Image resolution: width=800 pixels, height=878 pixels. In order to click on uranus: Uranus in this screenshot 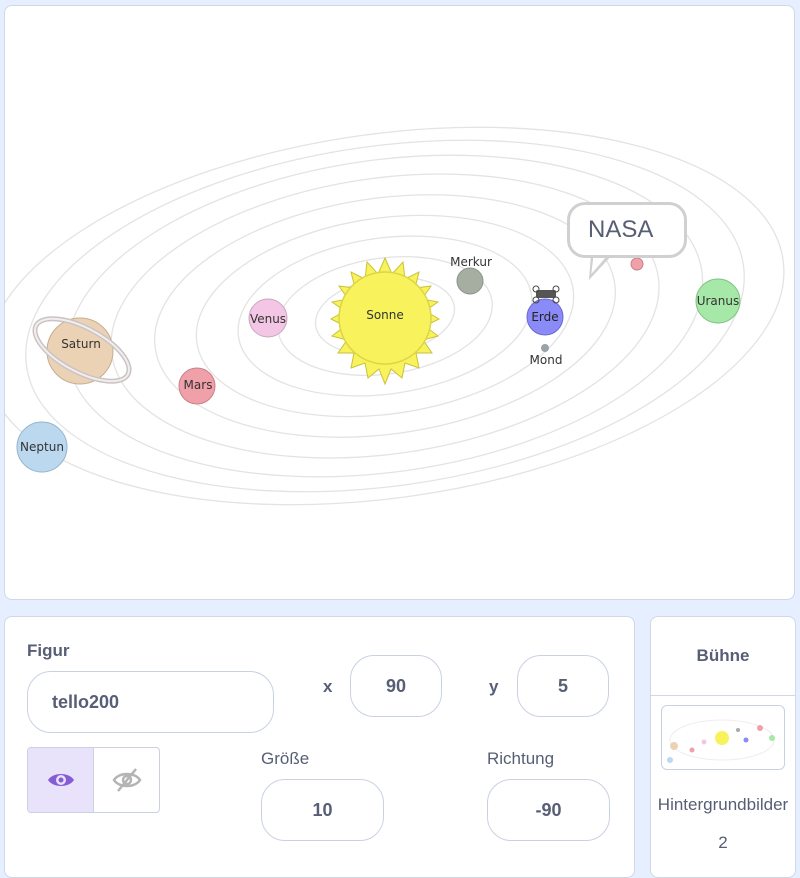, I will do `click(718, 301)`.